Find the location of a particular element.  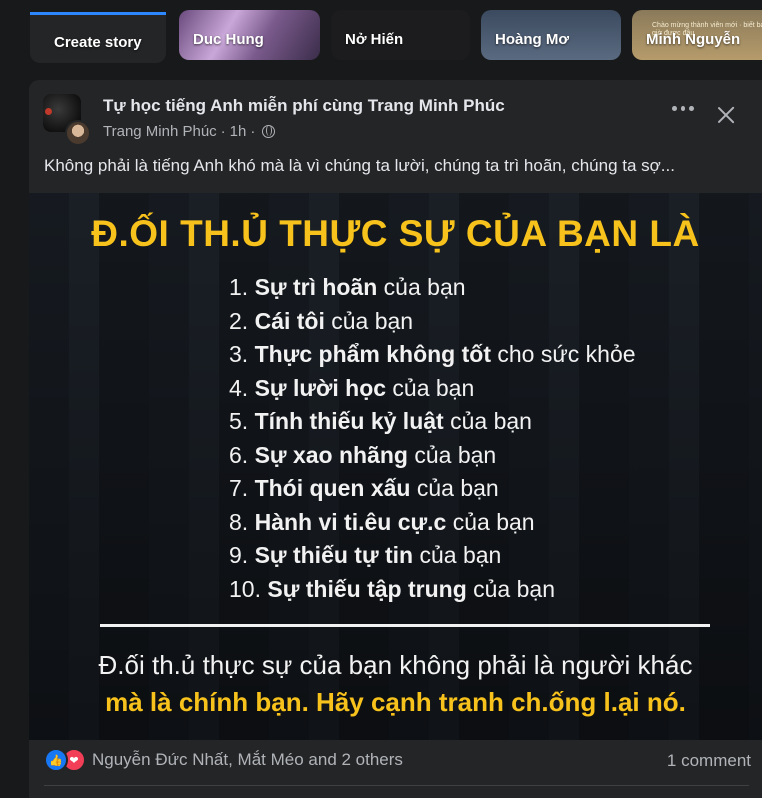

list-bold-text: Thói quen xấu is located at coordinates (332, 488).